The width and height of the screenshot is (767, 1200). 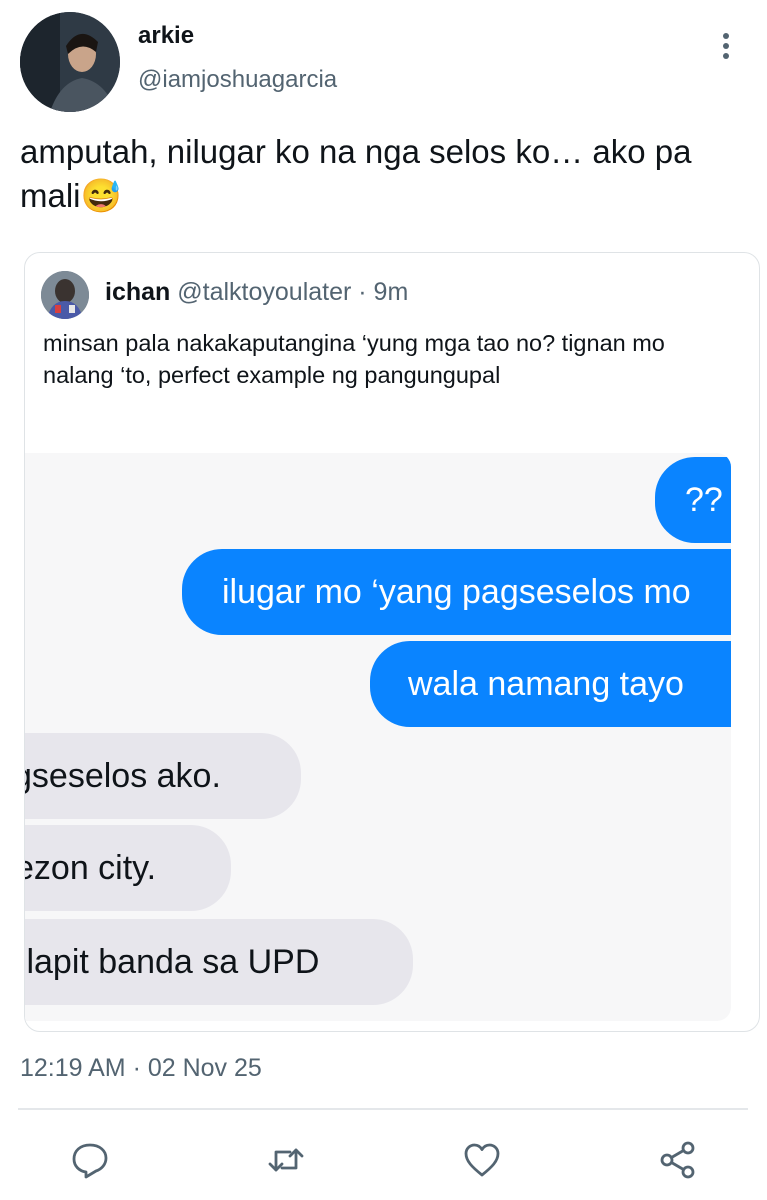 I want to click on post-timestamp: 12:19 AM · 02 Nov 25, so click(x=141, y=1068).